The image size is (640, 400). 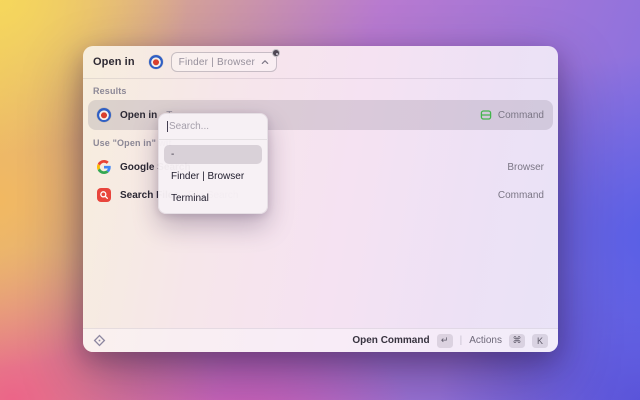 What do you see at coordinates (104, 195) in the screenshot?
I see `file-search-icon` at bounding box center [104, 195].